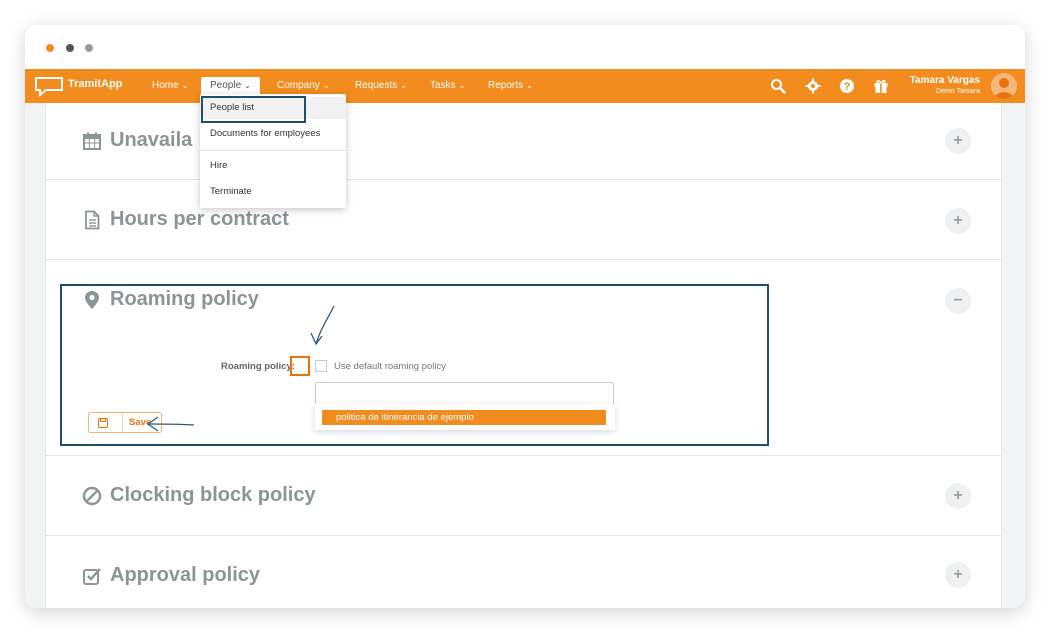 The width and height of the screenshot is (1061, 633). I want to click on calendar-icon, so click(92, 141).